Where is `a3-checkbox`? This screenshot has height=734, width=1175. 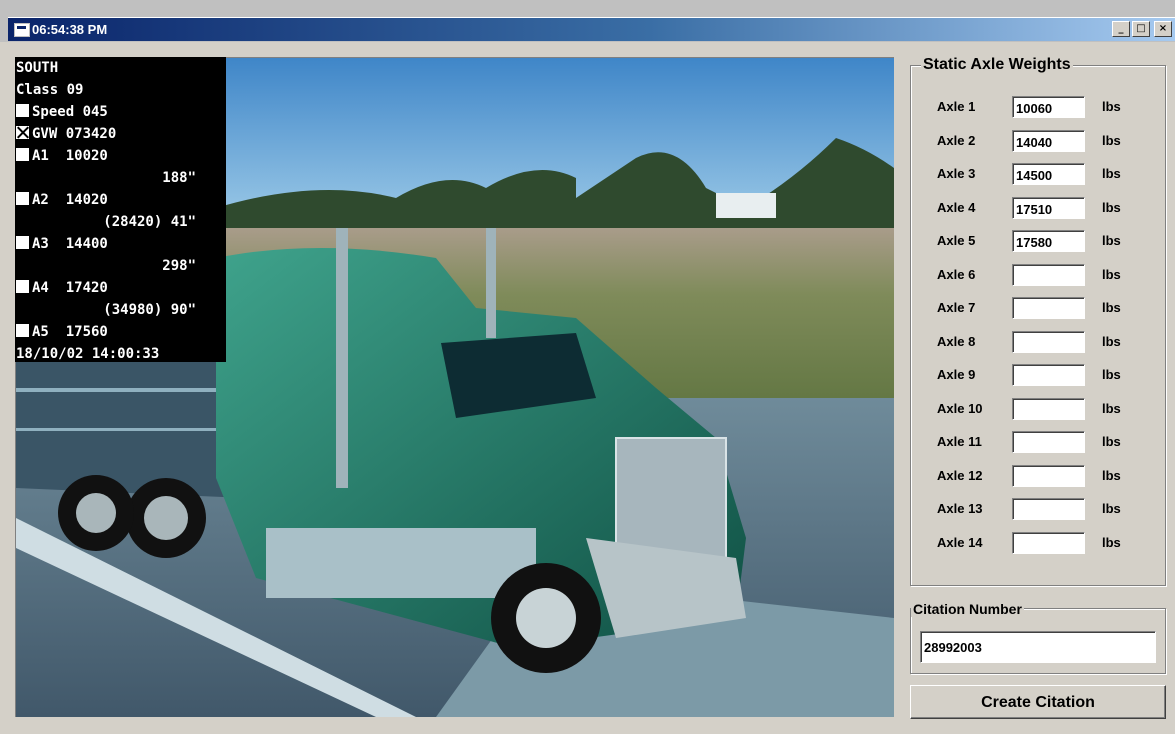 a3-checkbox is located at coordinates (22, 242).